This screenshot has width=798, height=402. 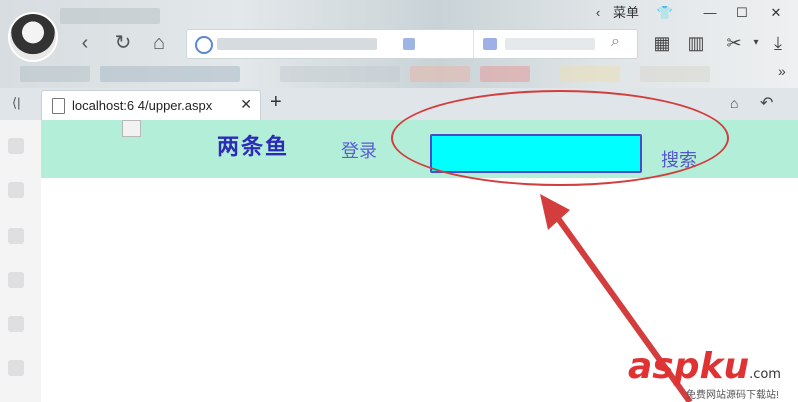 What do you see at coordinates (58, 106) in the screenshot?
I see `document-icon` at bounding box center [58, 106].